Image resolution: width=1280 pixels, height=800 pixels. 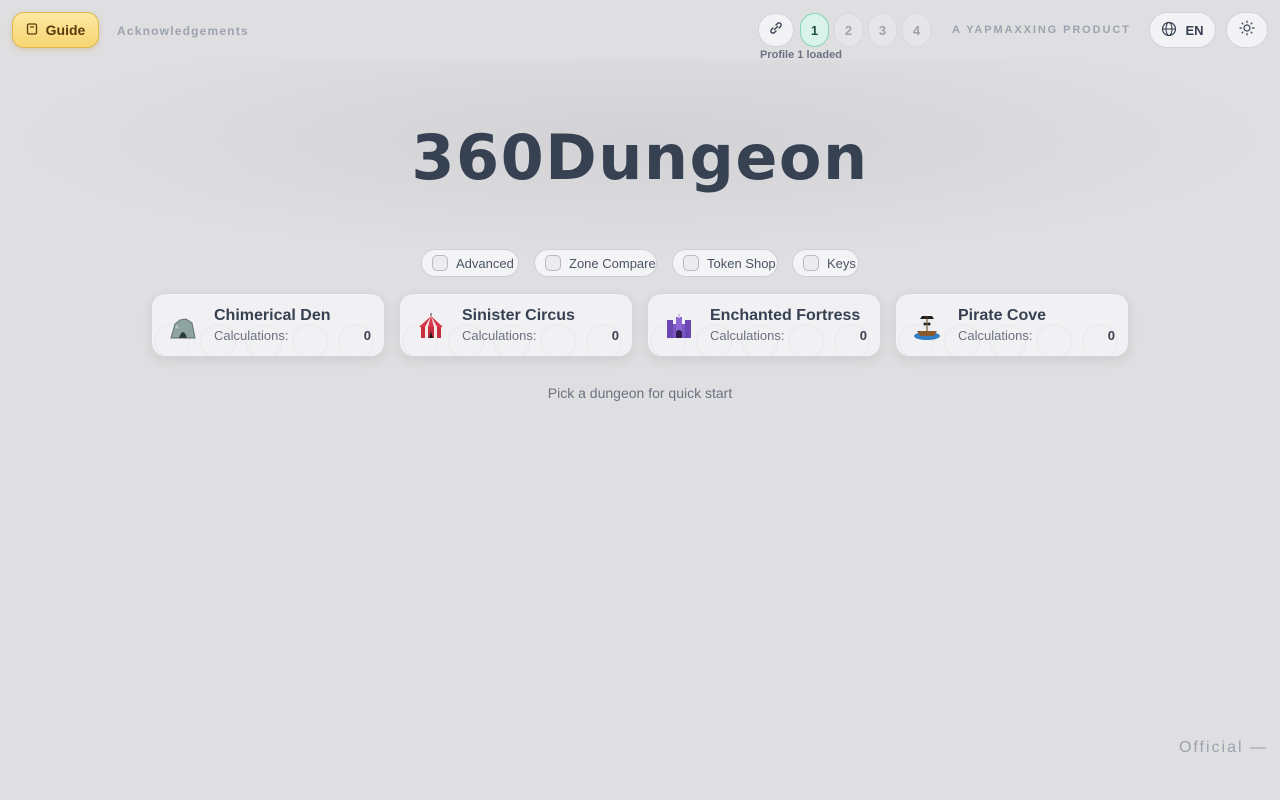 What do you see at coordinates (916, 30) in the screenshot?
I see `profile-4-button: 4` at bounding box center [916, 30].